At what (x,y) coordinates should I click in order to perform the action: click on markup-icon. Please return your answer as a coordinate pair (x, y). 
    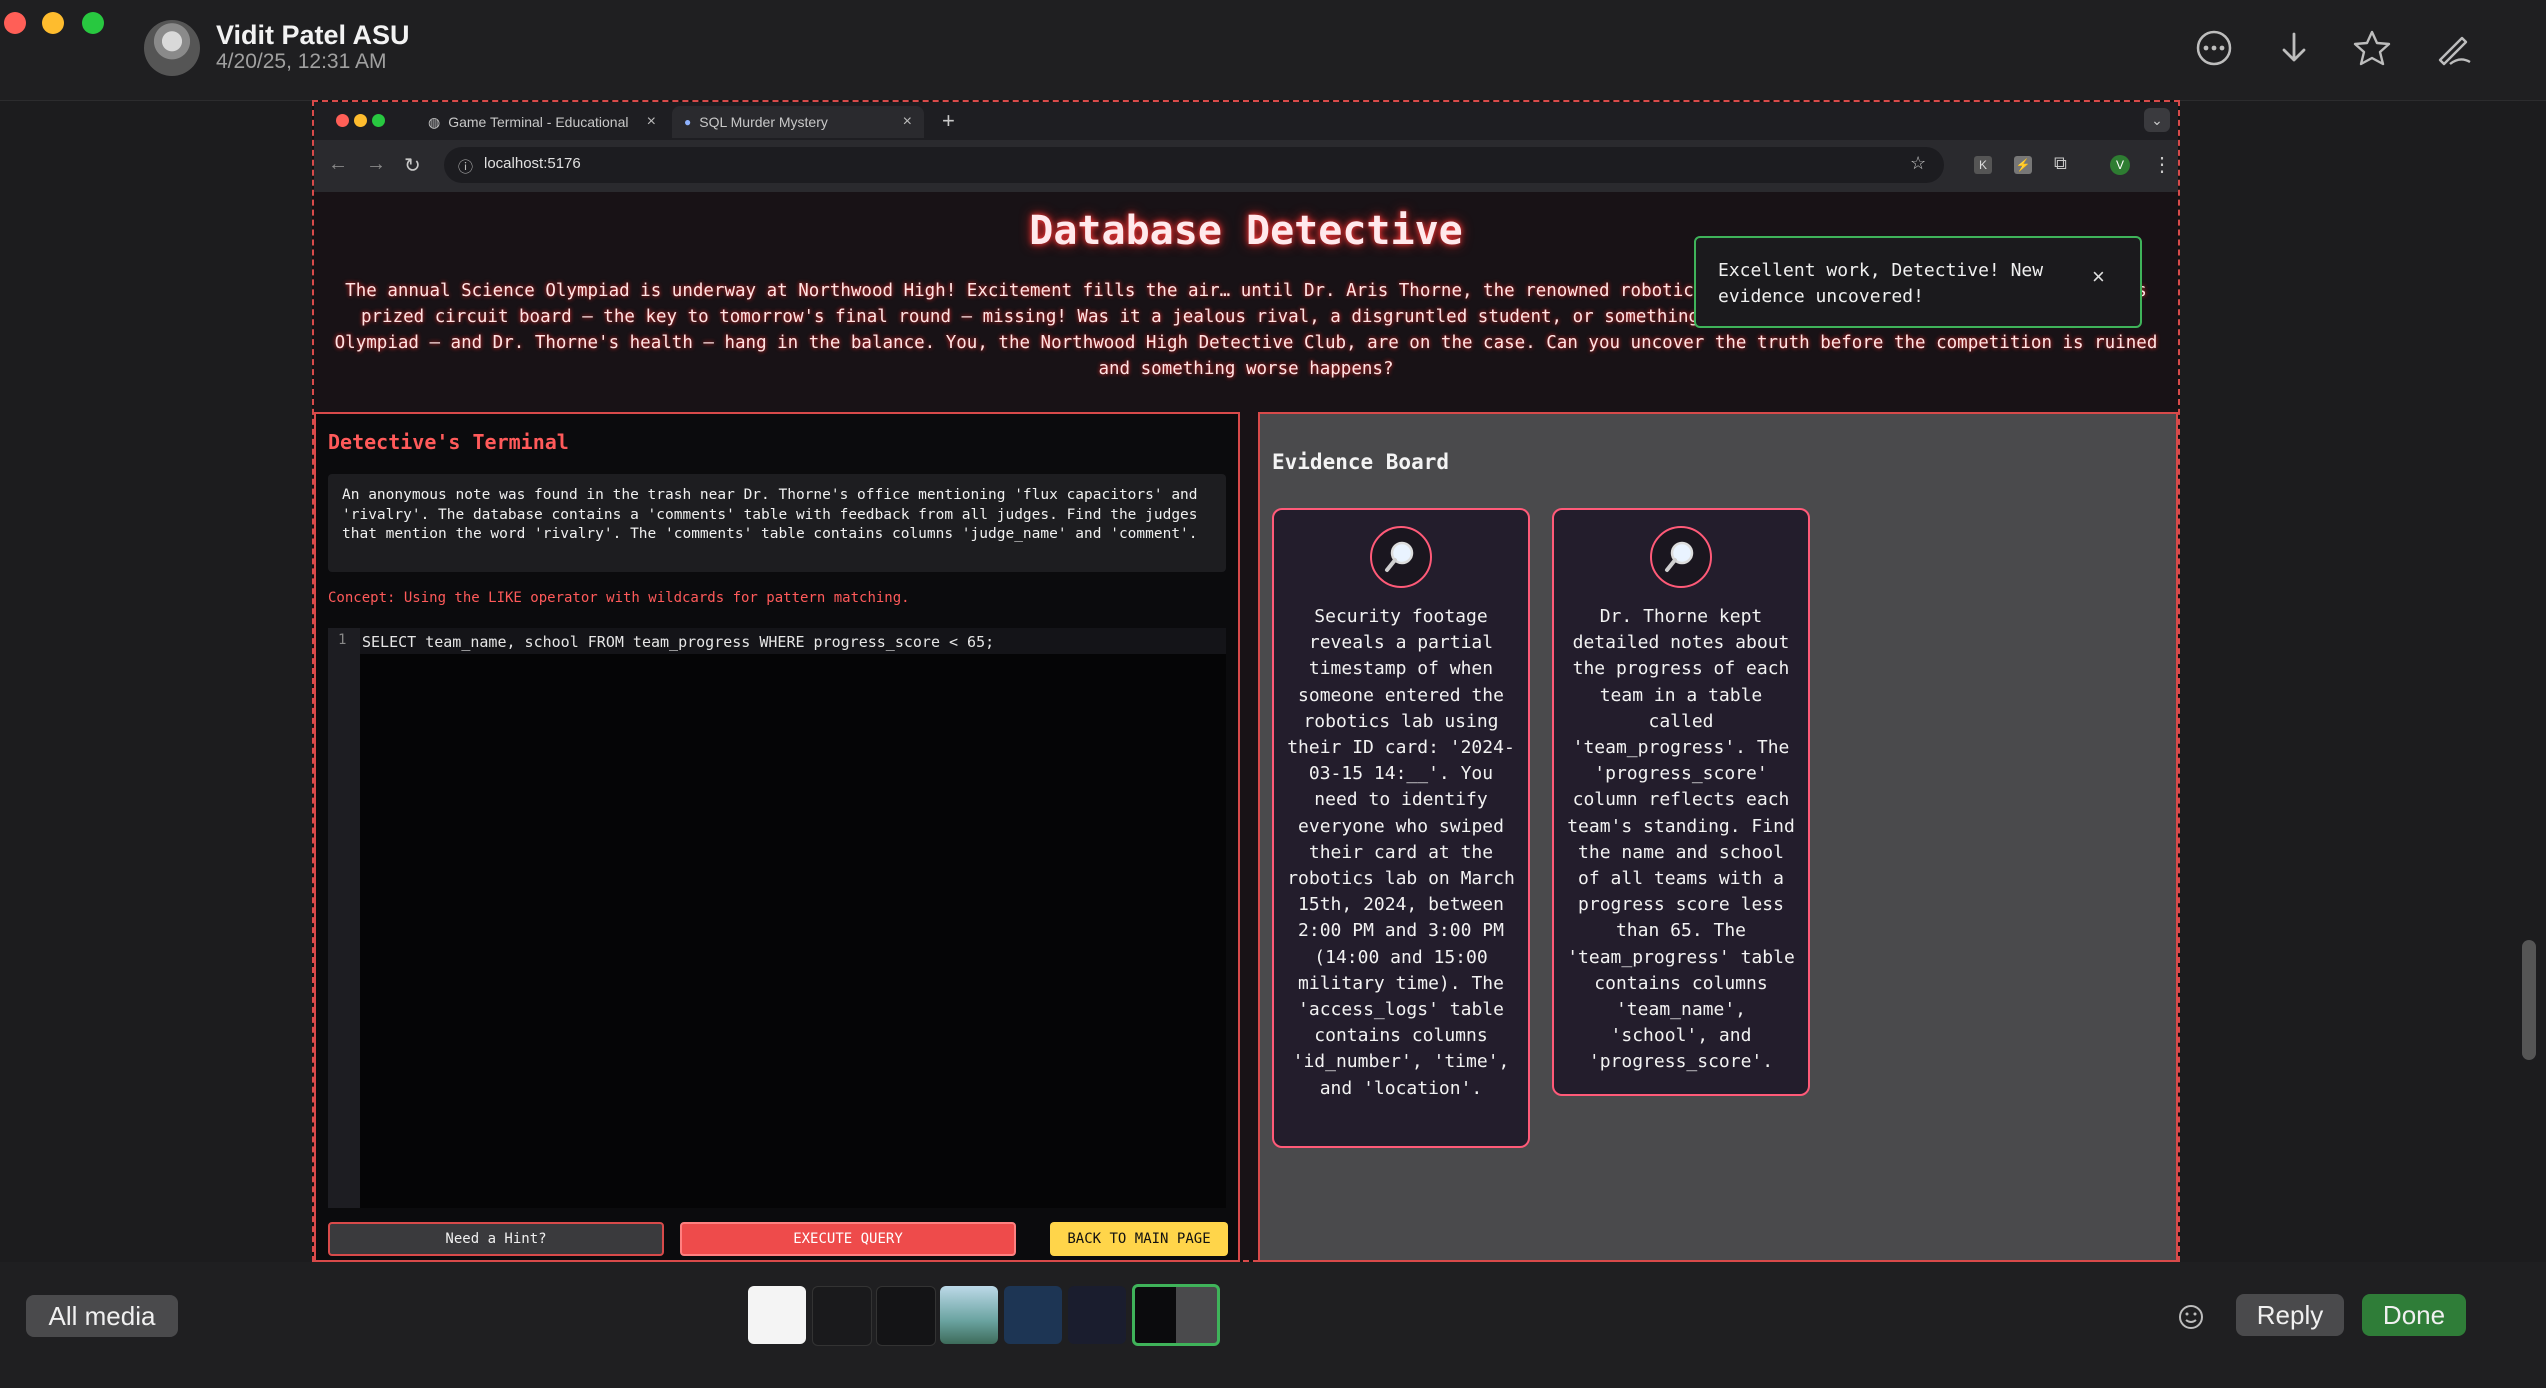
    Looking at the image, I should click on (2454, 48).